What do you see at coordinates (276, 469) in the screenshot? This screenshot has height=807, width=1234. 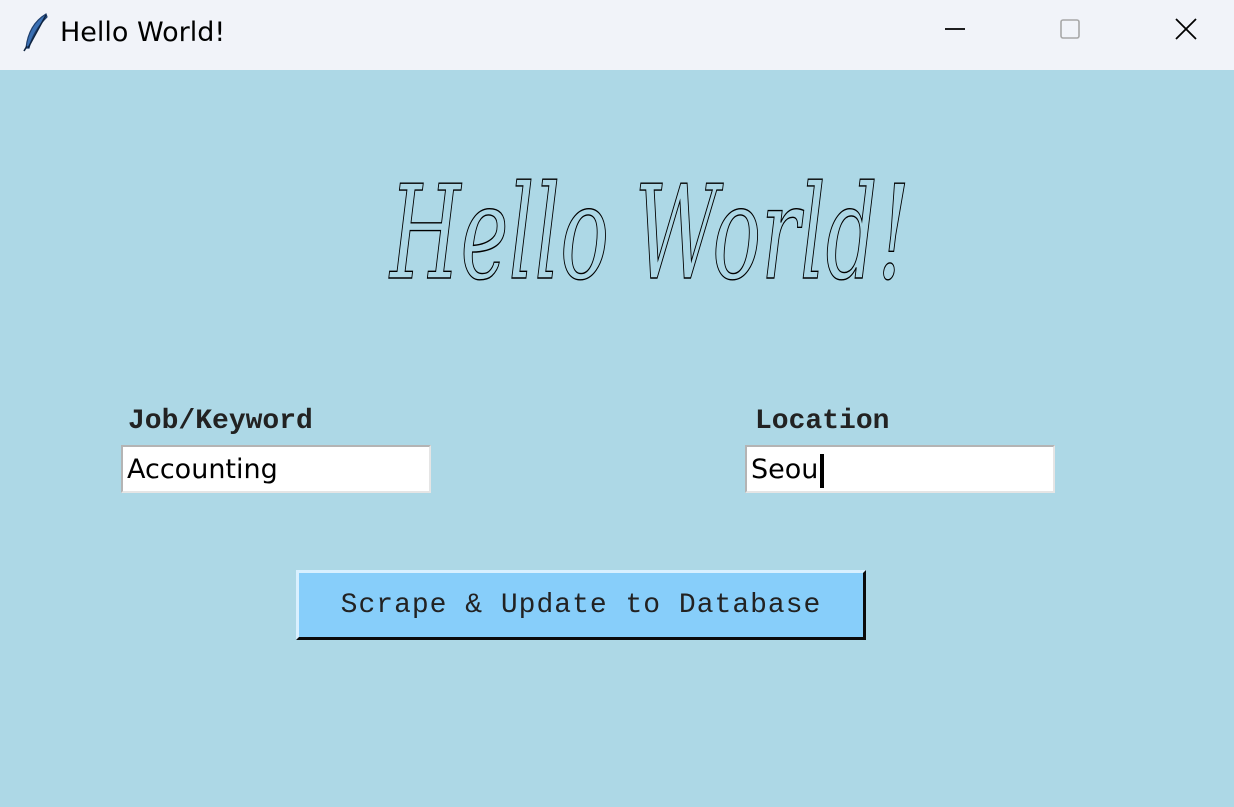 I see `job-keyword-input` at bounding box center [276, 469].